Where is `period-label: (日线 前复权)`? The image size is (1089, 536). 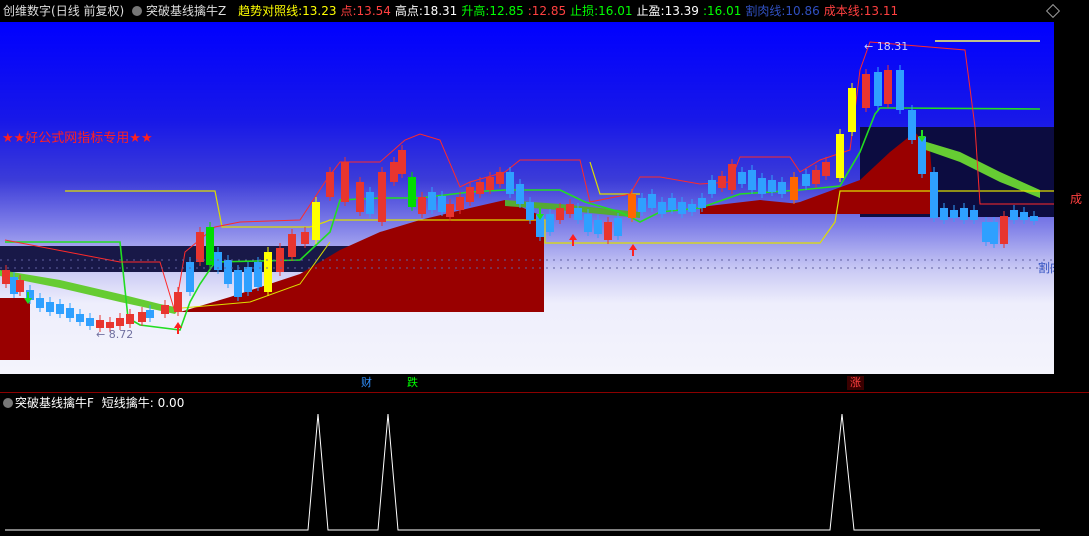 period-label: (日线 前复权) is located at coordinates (87, 11).